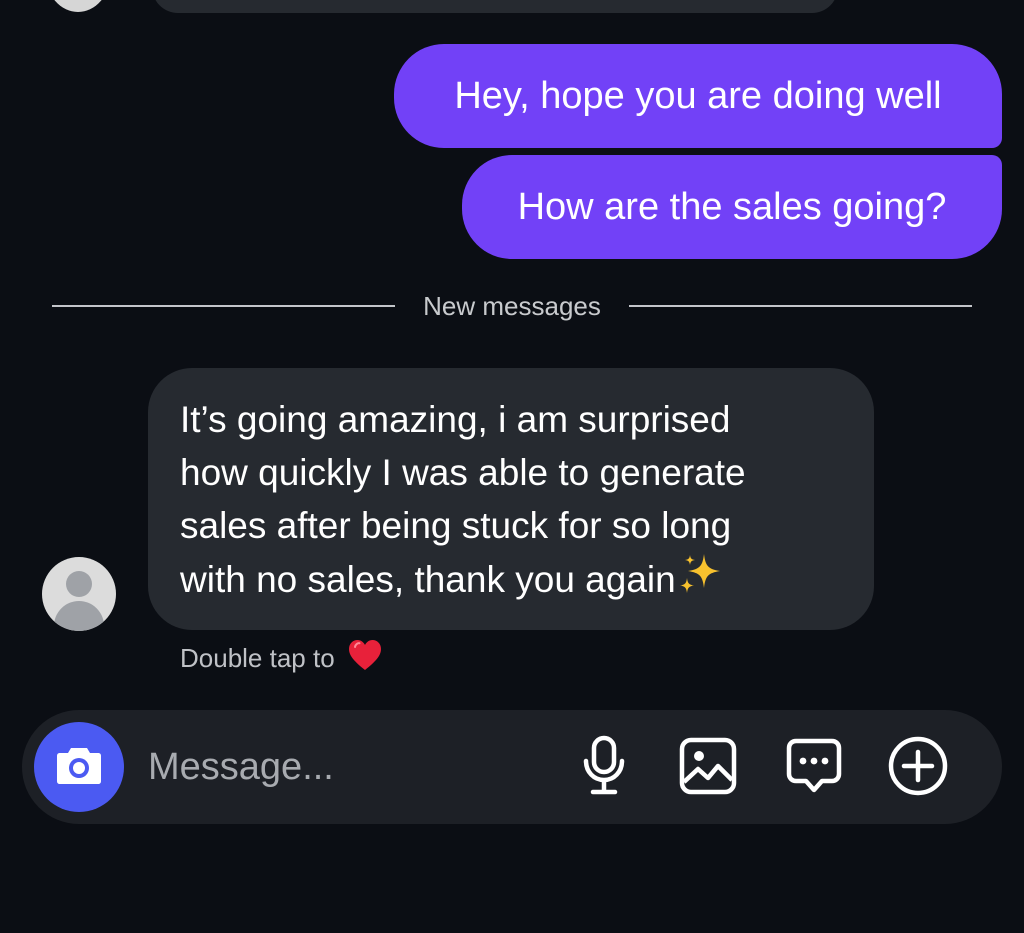  What do you see at coordinates (79, 616) in the screenshot?
I see `avatar-body-shape` at bounding box center [79, 616].